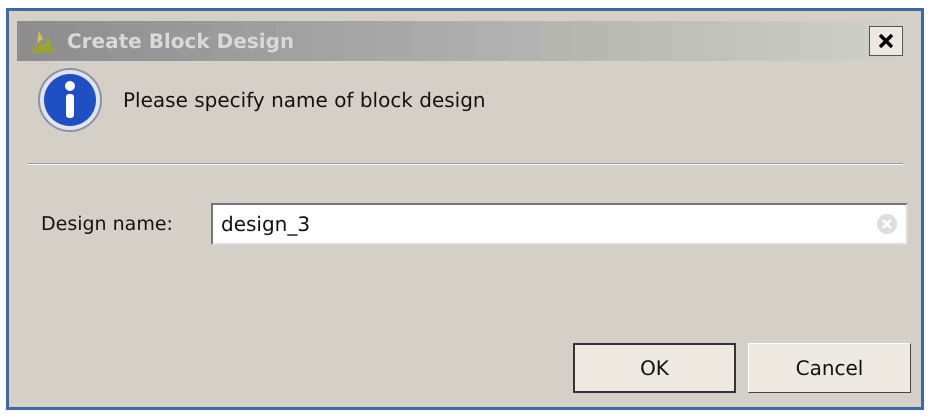 This screenshot has height=416, width=930. Describe the element at coordinates (654, 368) in the screenshot. I see `dialog-button: OK` at that location.